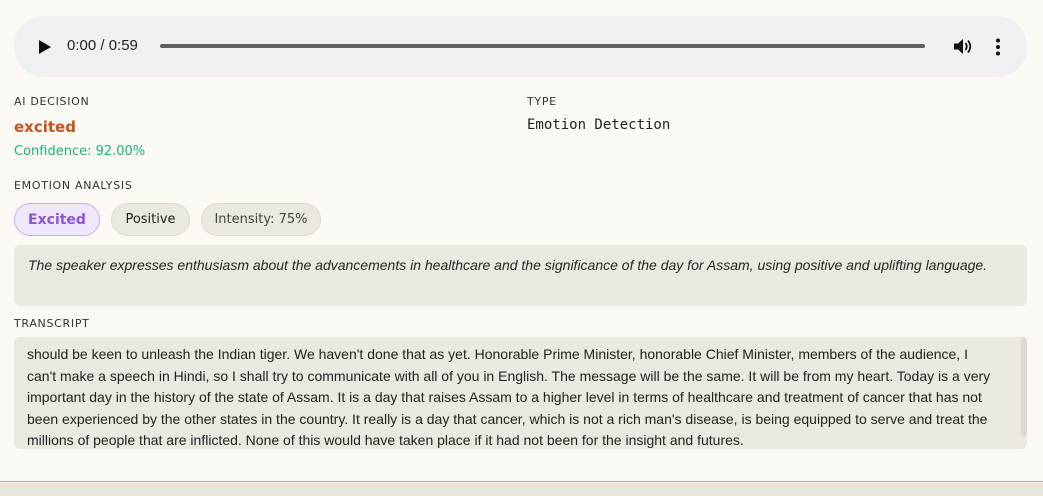  What do you see at coordinates (261, 219) in the screenshot?
I see `intensity-chip: Intensity: 75%` at bounding box center [261, 219].